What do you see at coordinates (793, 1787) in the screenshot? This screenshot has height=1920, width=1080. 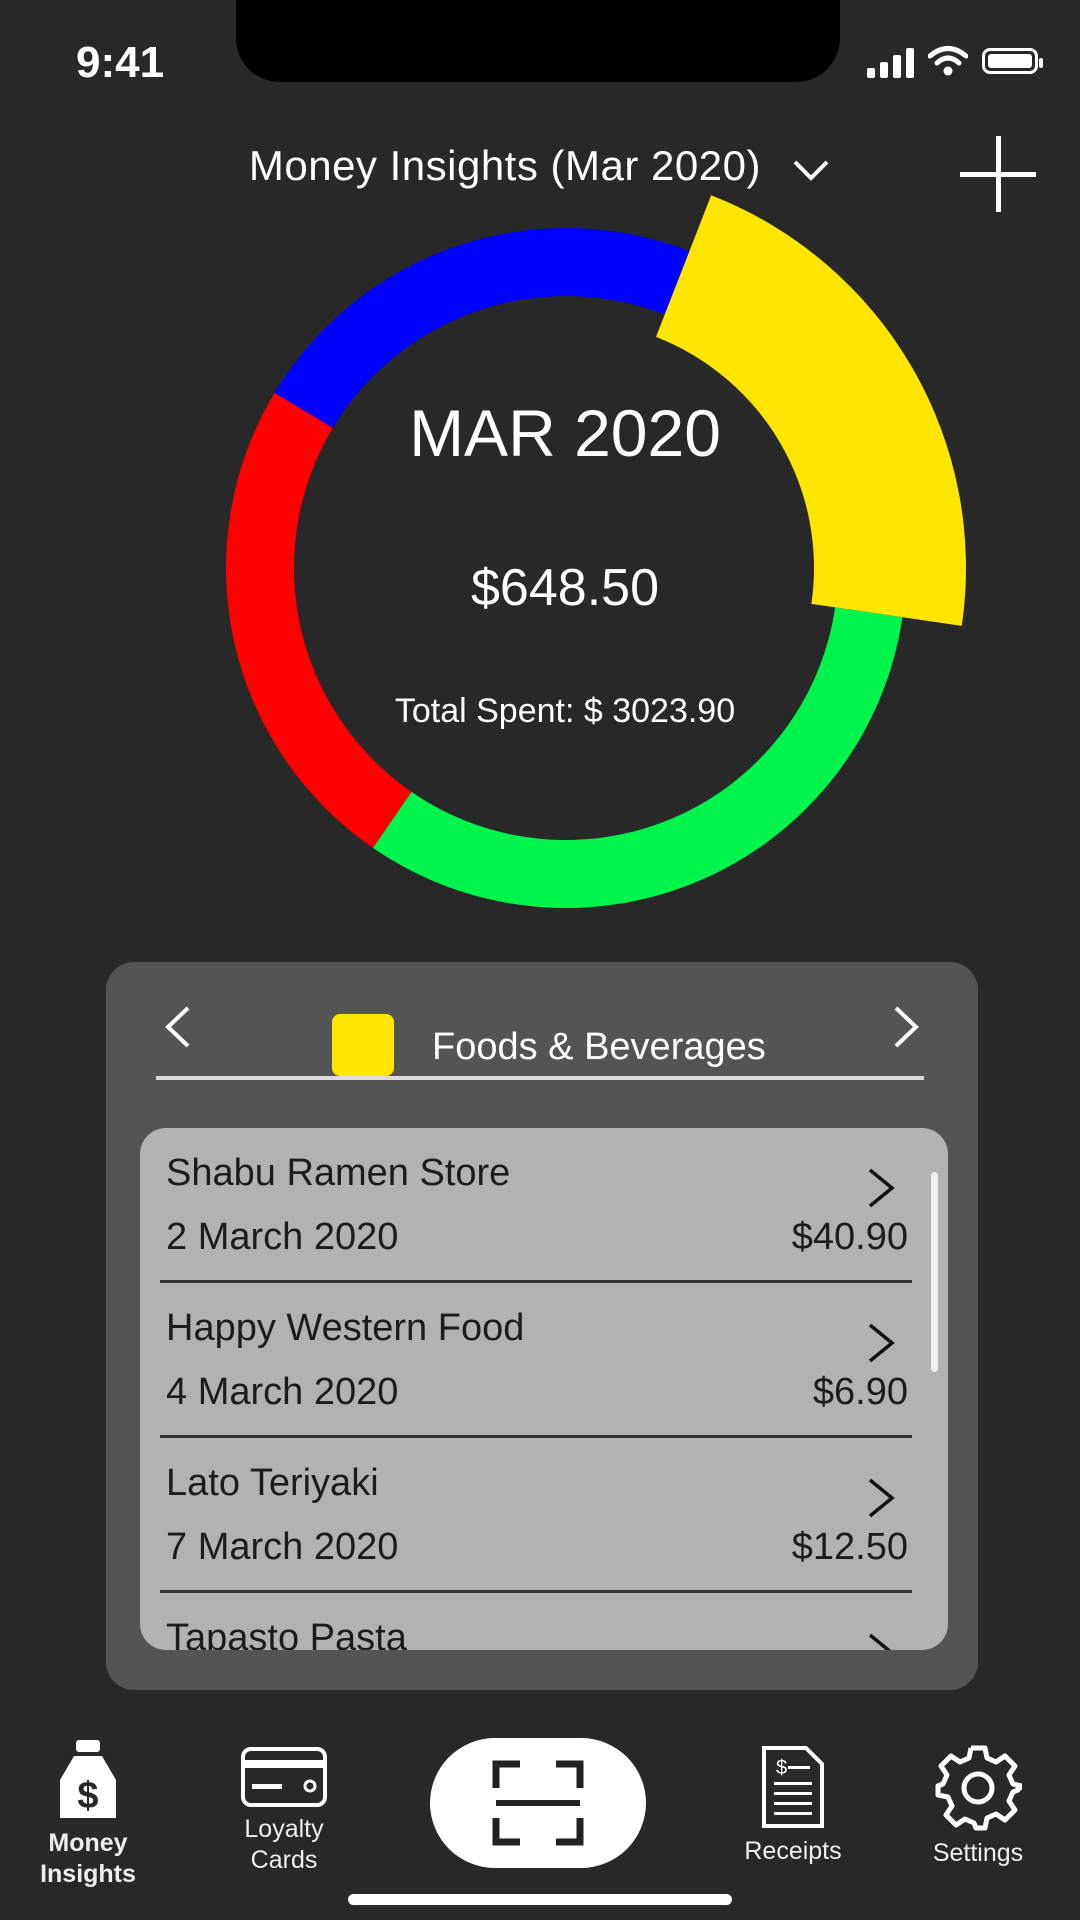 I see `receipt-icon: $` at bounding box center [793, 1787].